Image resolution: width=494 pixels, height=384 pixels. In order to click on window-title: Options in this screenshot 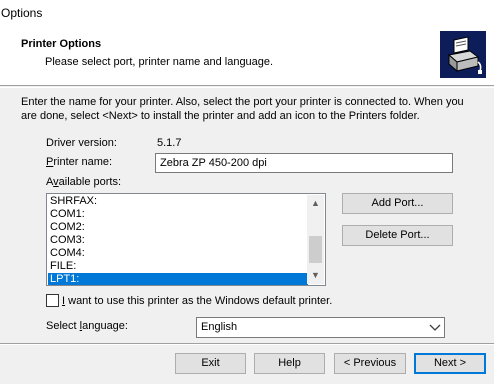, I will do `click(22, 13)`.